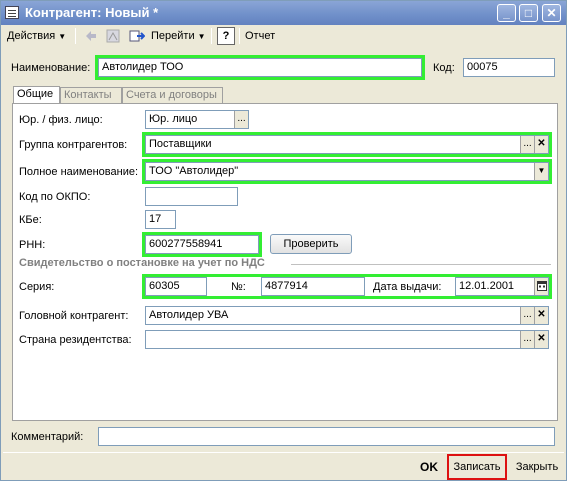  Describe the element at coordinates (137, 36) in the screenshot. I see `goto-icon` at that location.